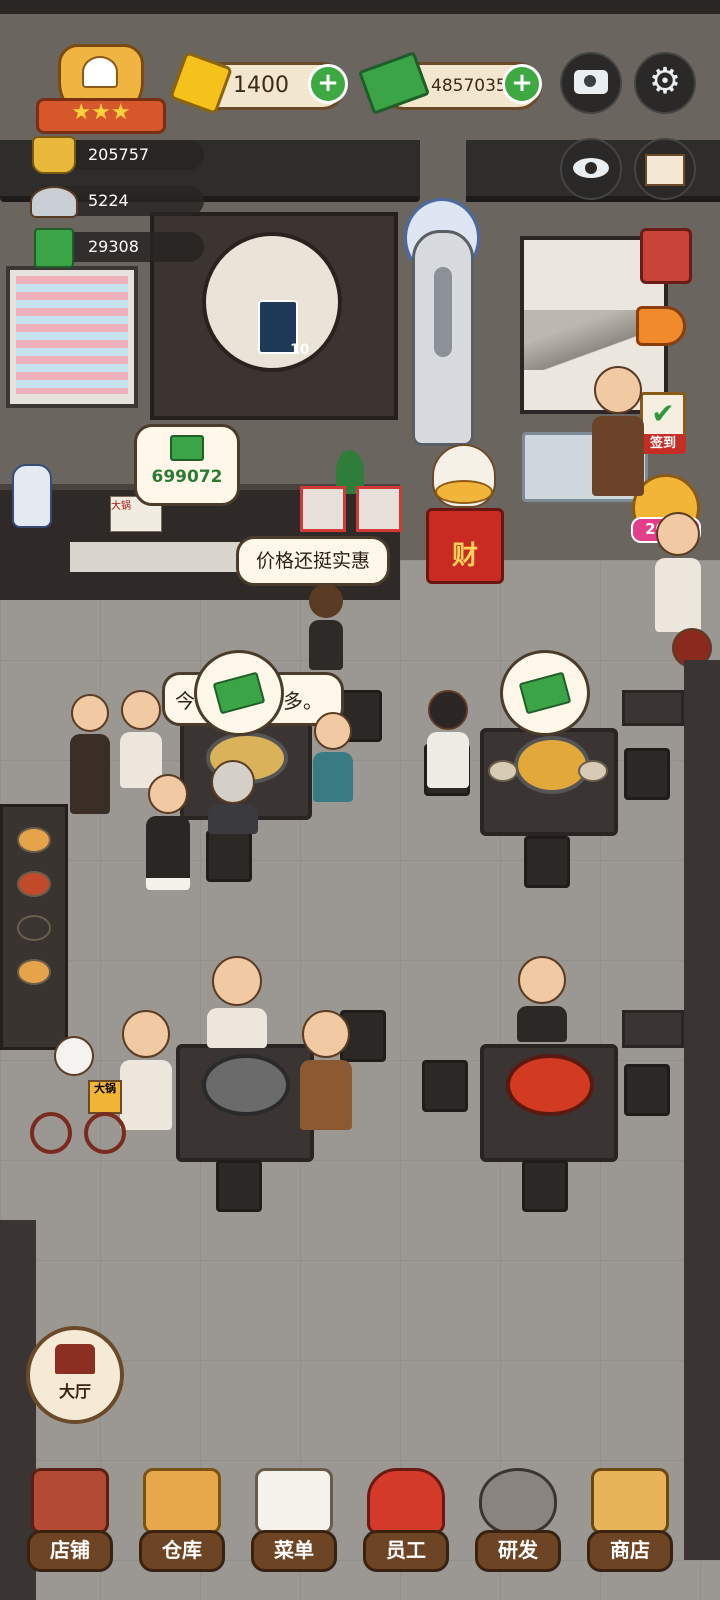  Describe the element at coordinates (261, 85) in the screenshot. I see `gem-value: 1400` at that location.